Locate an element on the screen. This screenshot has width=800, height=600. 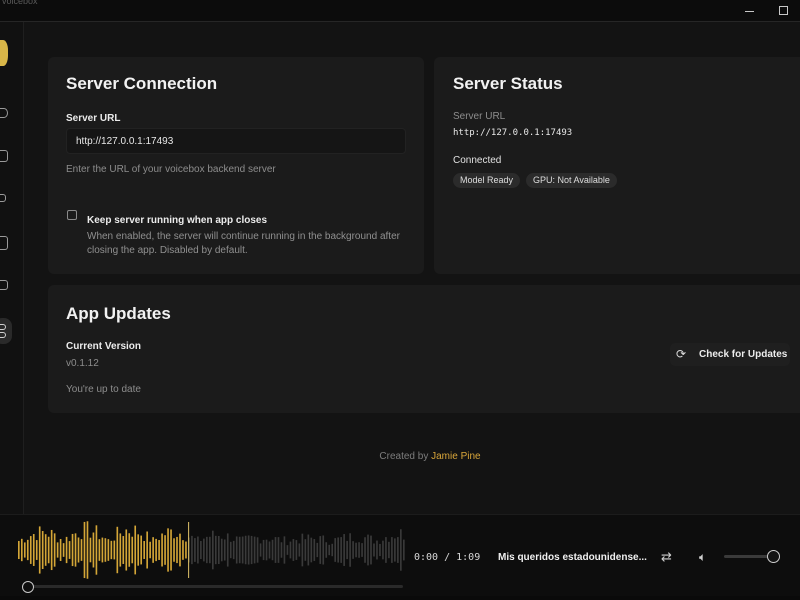
settings-grid-icon-lower is located at coordinates (3, 335).